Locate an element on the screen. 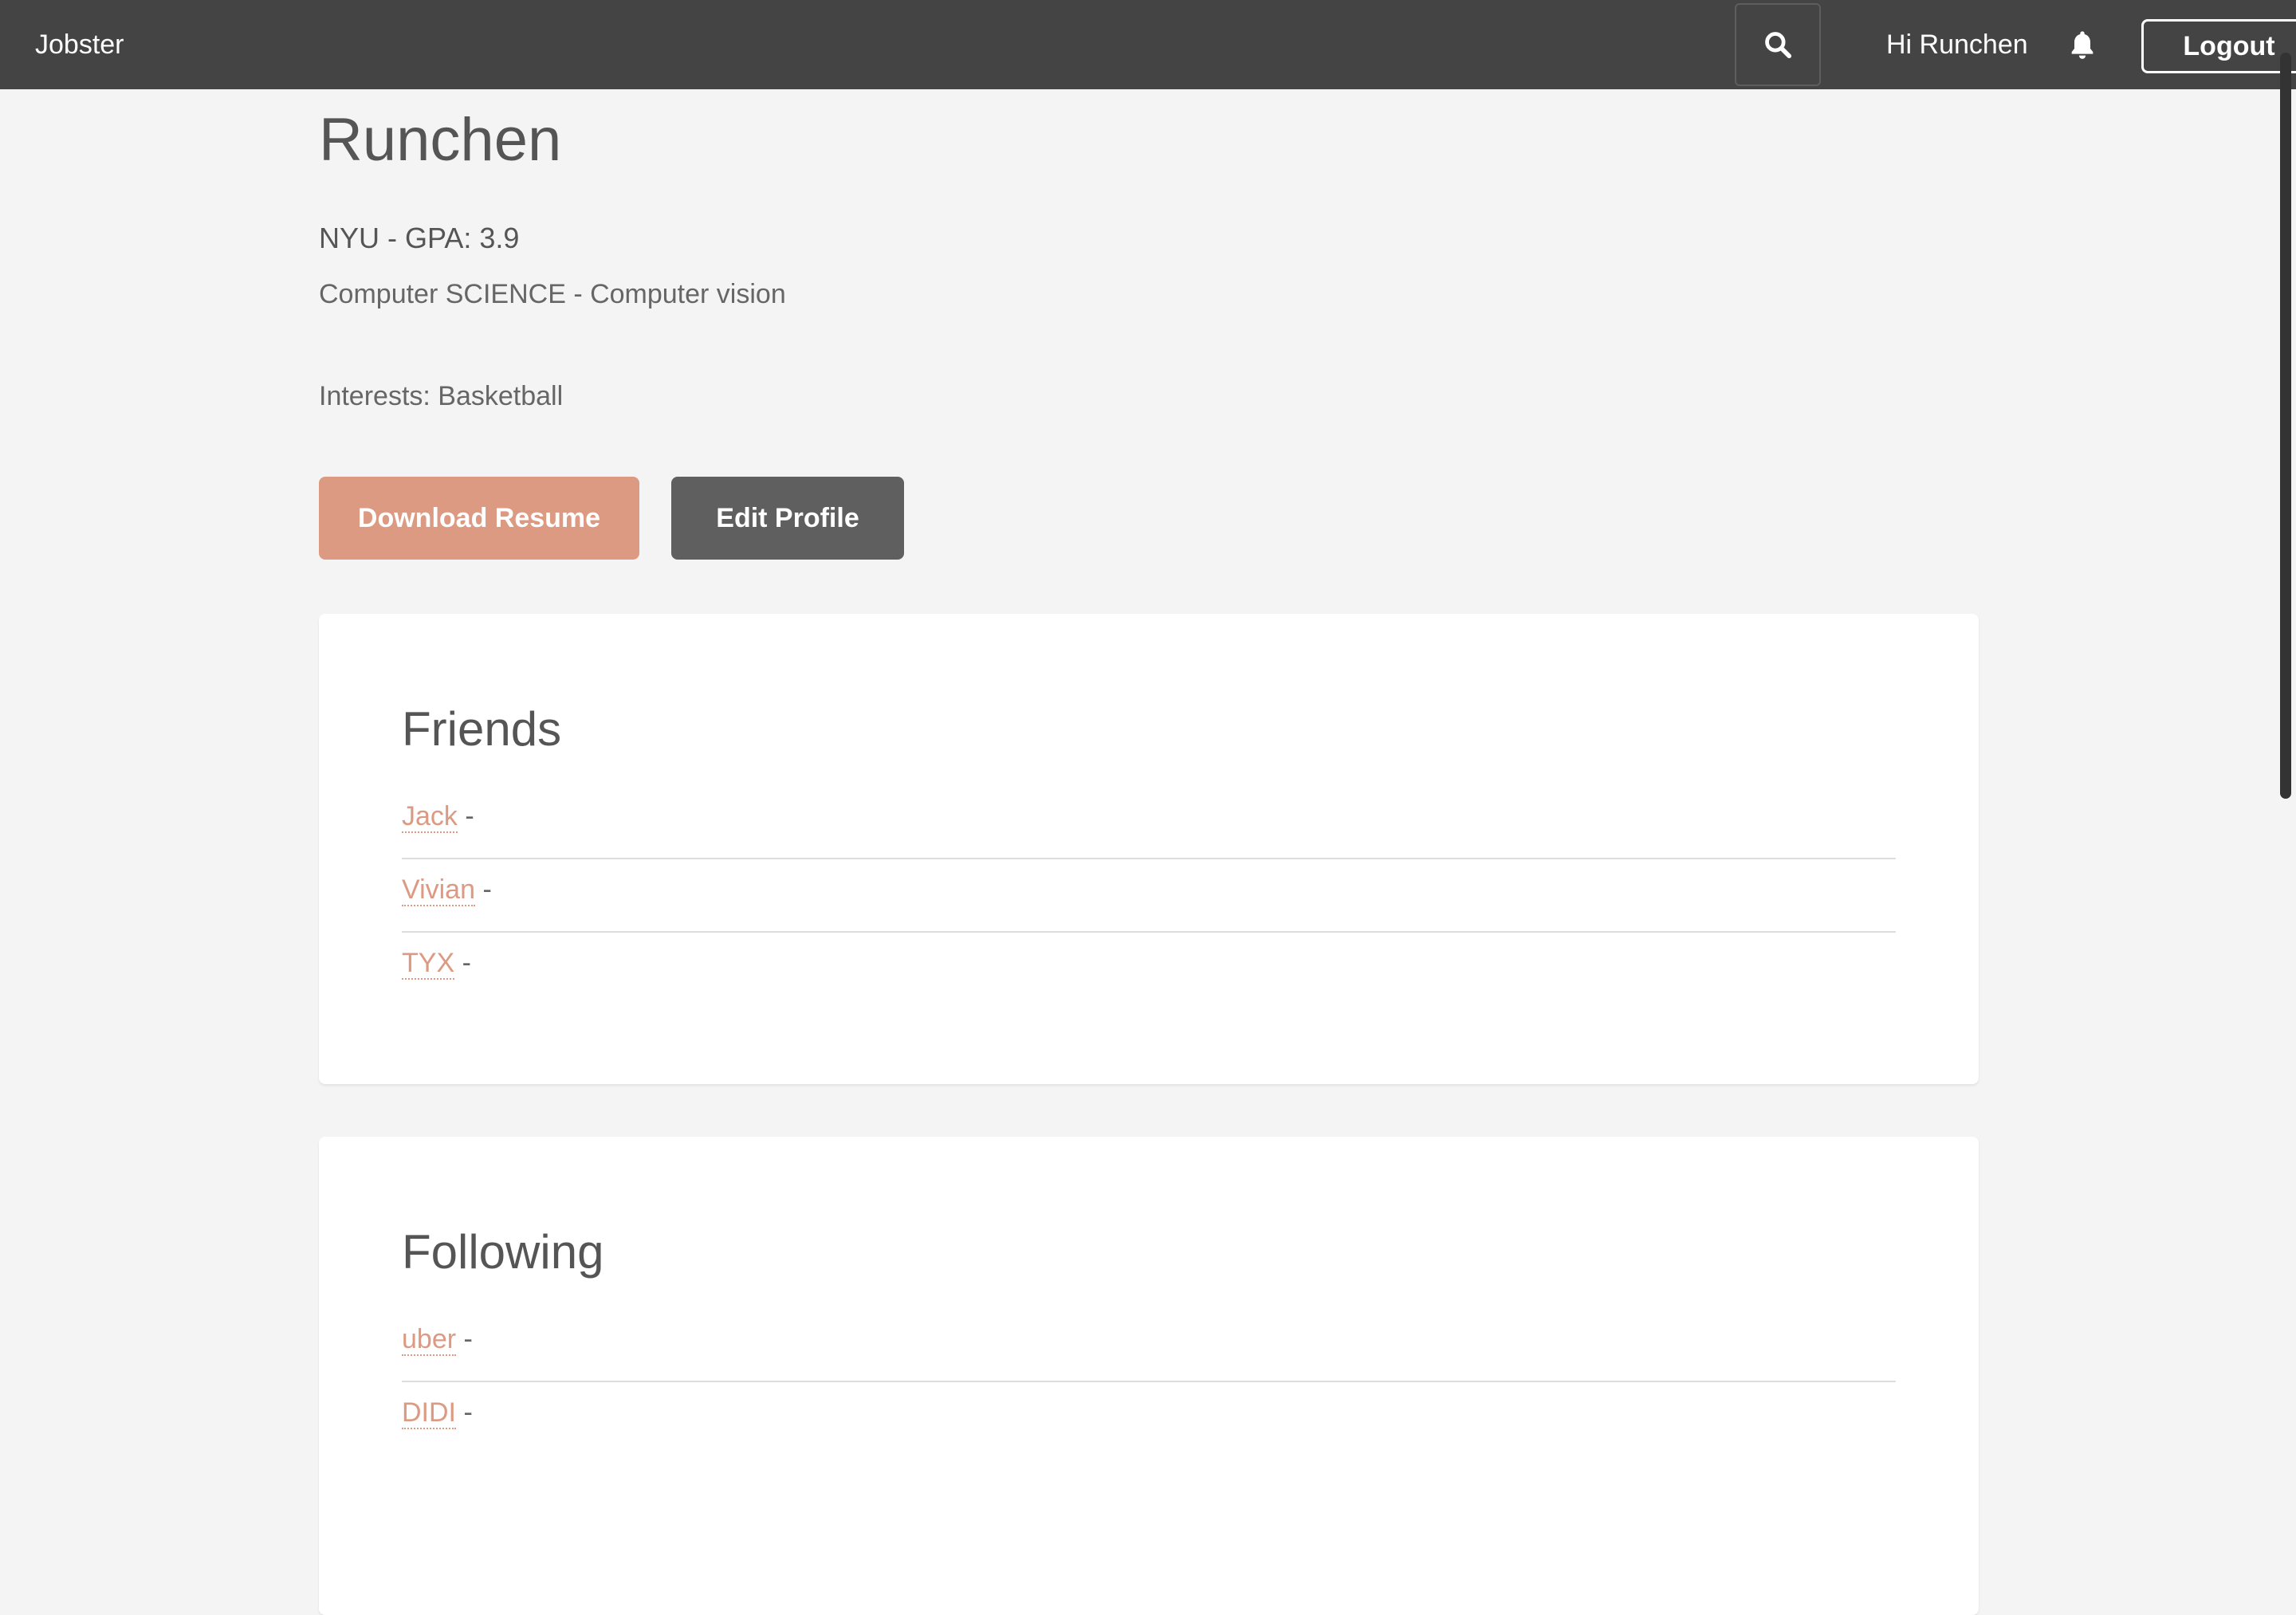 The image size is (2296, 1615). interests-text: Interests: Basketball is located at coordinates (441, 396).